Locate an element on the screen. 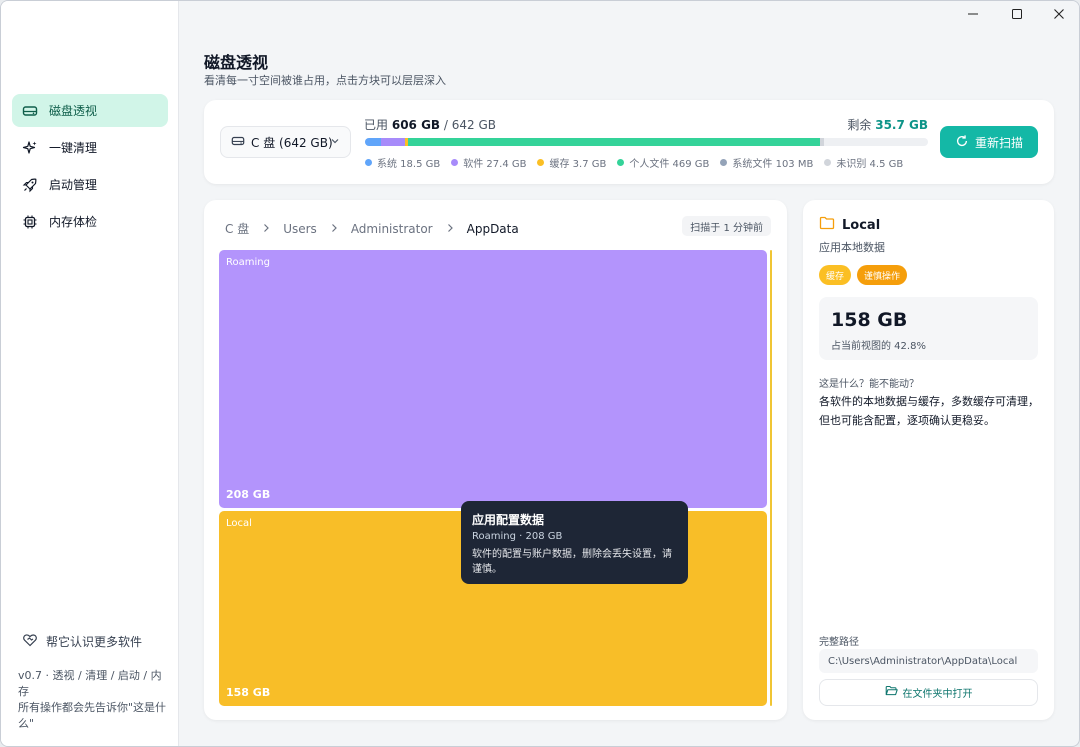  maximize-icon is located at coordinates (1017, 16).